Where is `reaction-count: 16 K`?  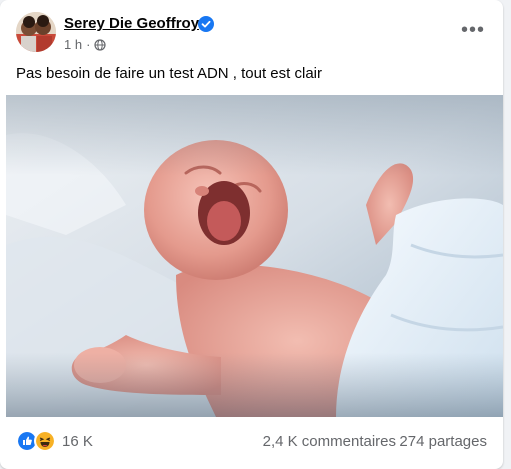
reaction-count: 16 K is located at coordinates (77, 441).